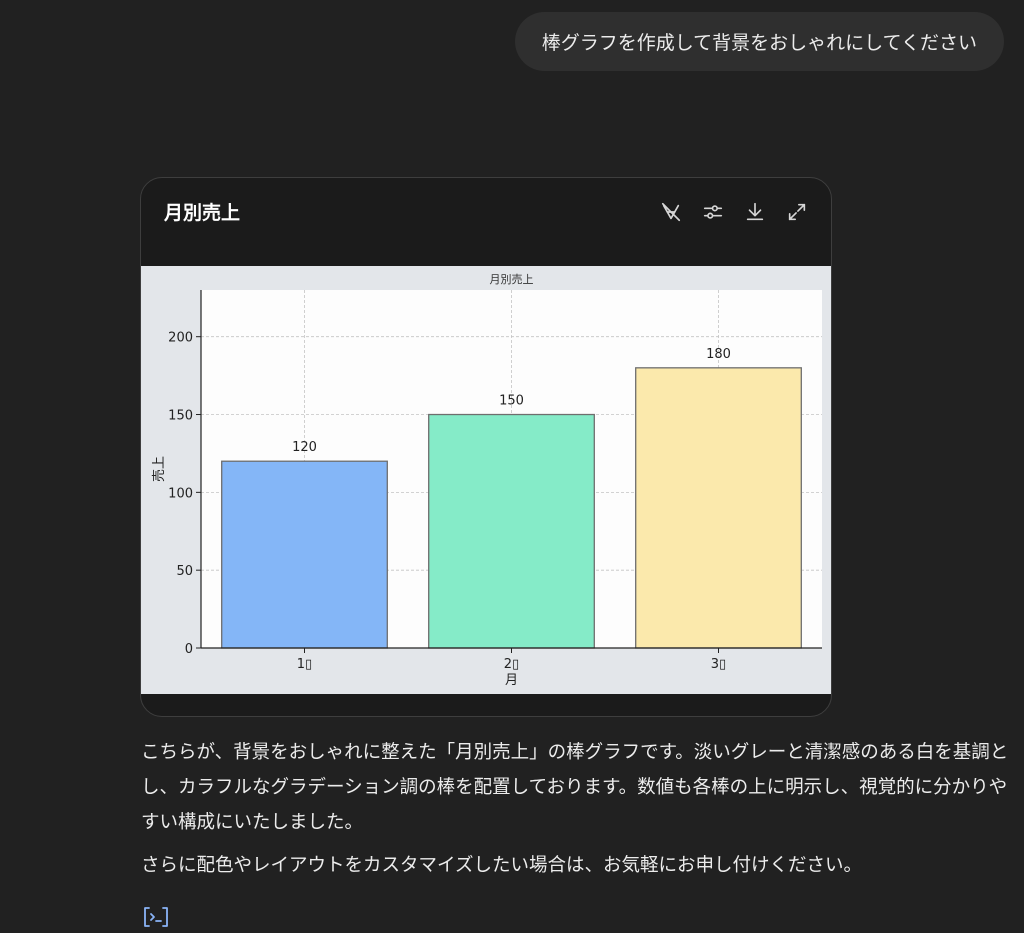 The height and width of the screenshot is (933, 1024). I want to click on chart-card-title: 月別売上, so click(202, 213).